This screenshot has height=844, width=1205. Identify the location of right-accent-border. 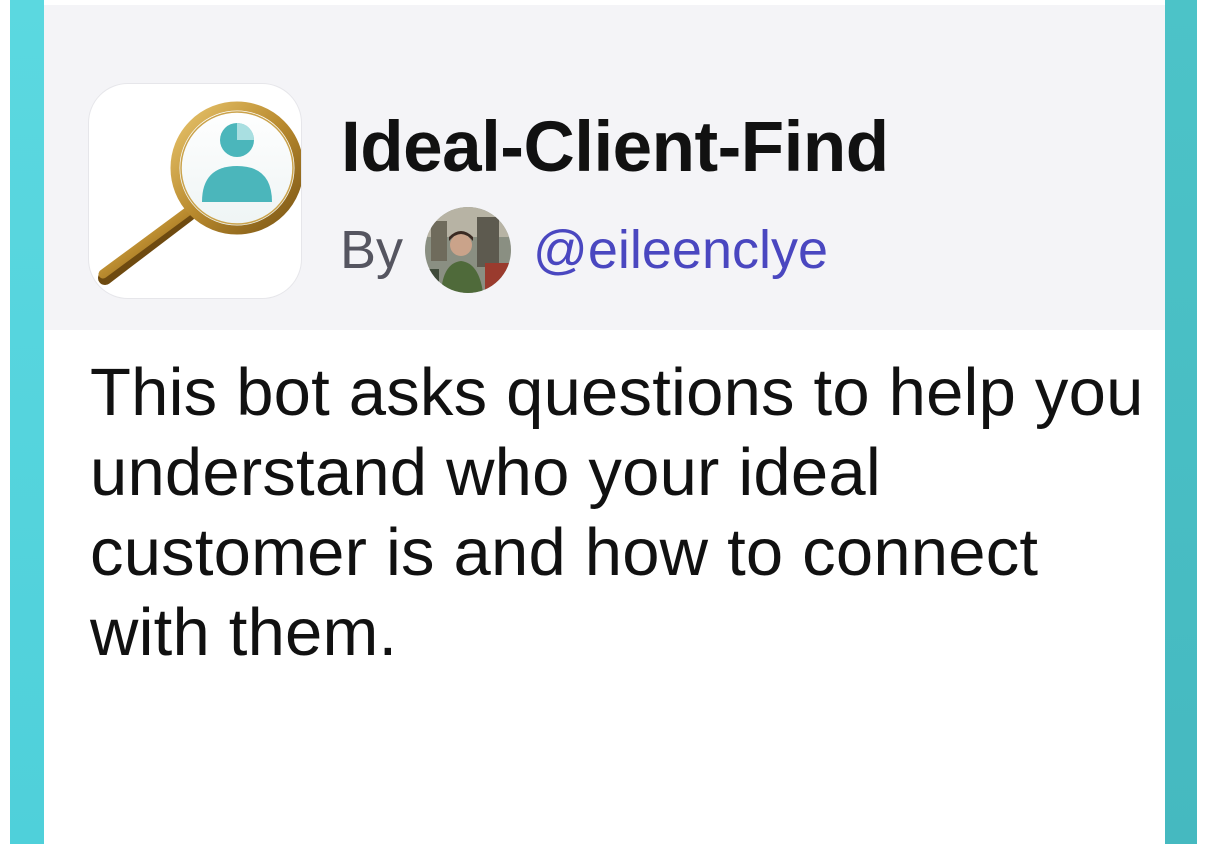
(1181, 422).